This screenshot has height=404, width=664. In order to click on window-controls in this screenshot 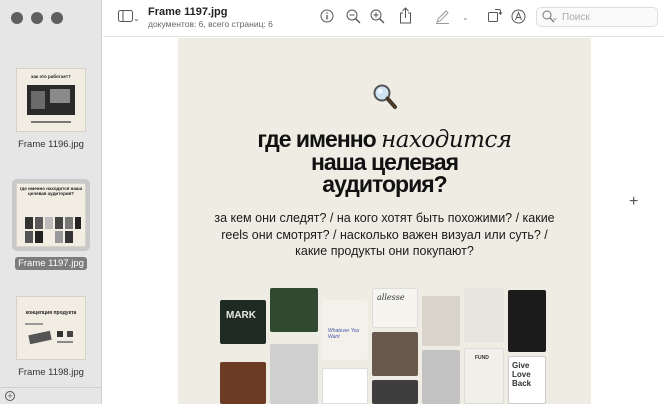, I will do `click(37, 18)`.